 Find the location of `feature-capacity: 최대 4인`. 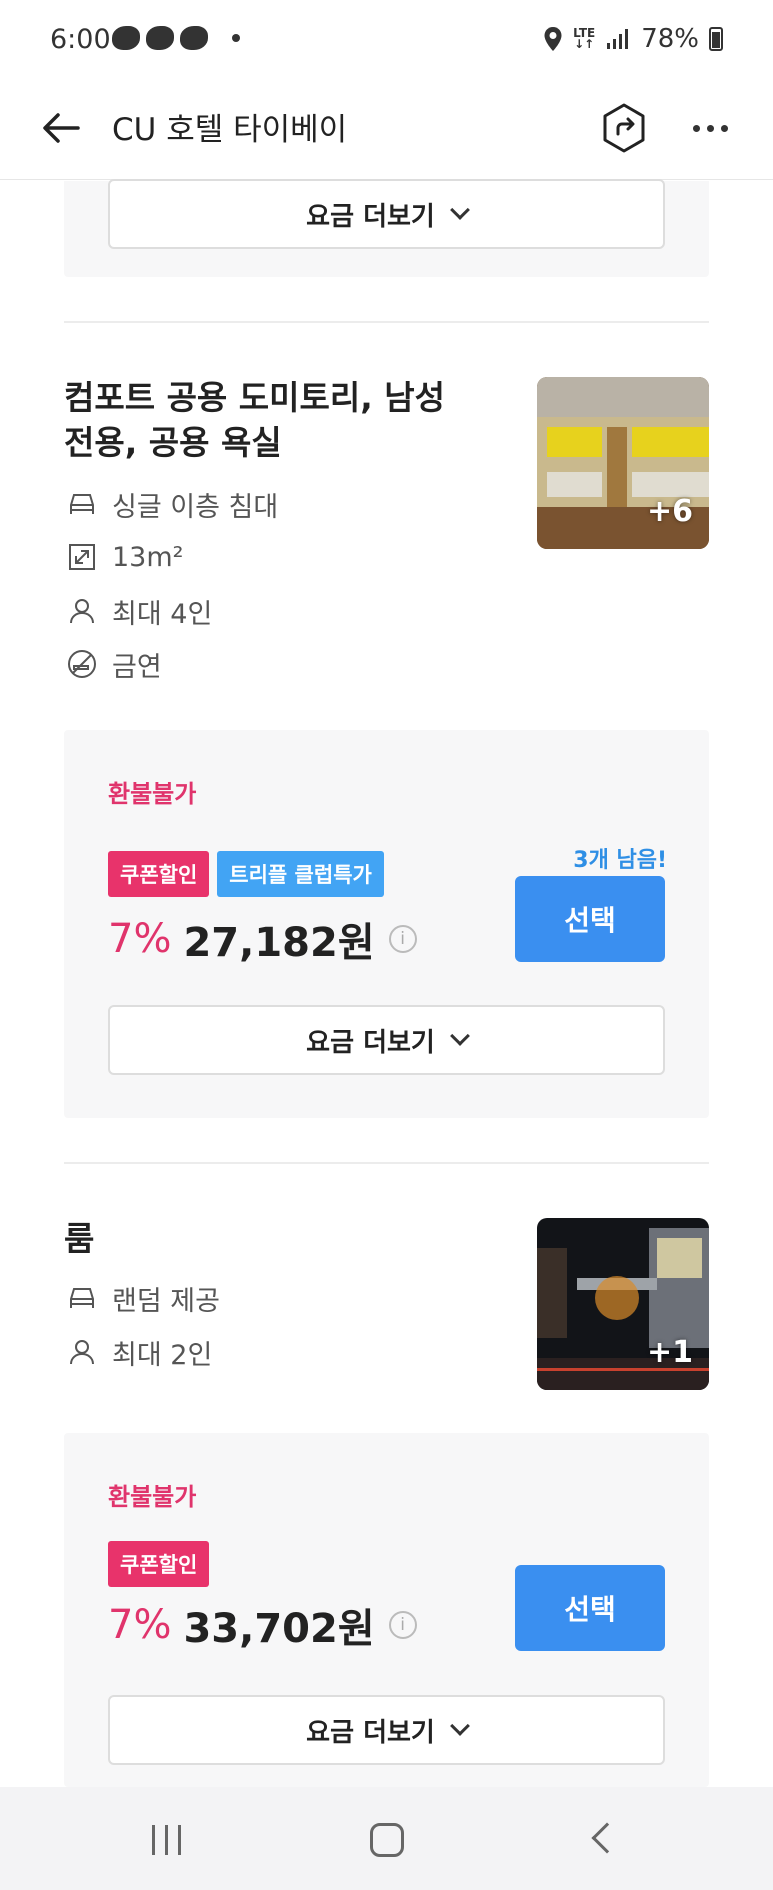

feature-capacity: 최대 4인 is located at coordinates (139, 611).